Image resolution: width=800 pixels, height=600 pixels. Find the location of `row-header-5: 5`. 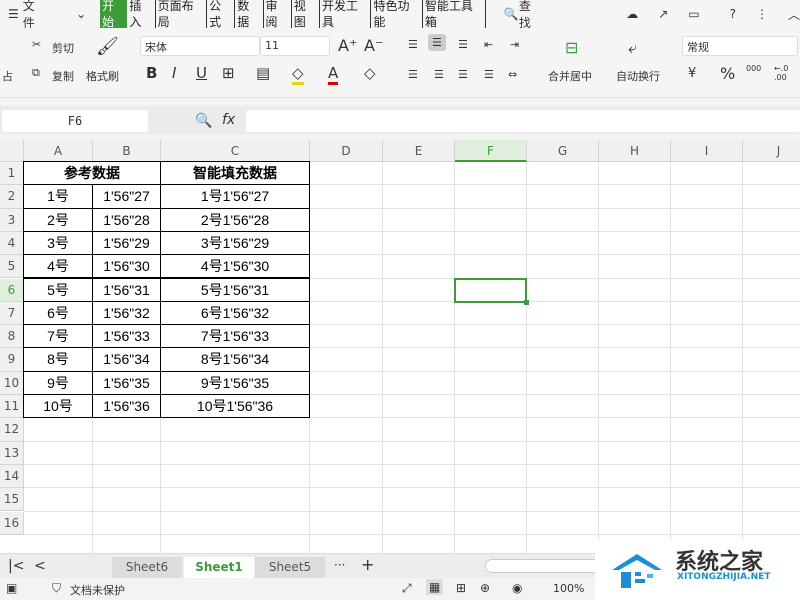

row-header-5: 5 is located at coordinates (12, 267).